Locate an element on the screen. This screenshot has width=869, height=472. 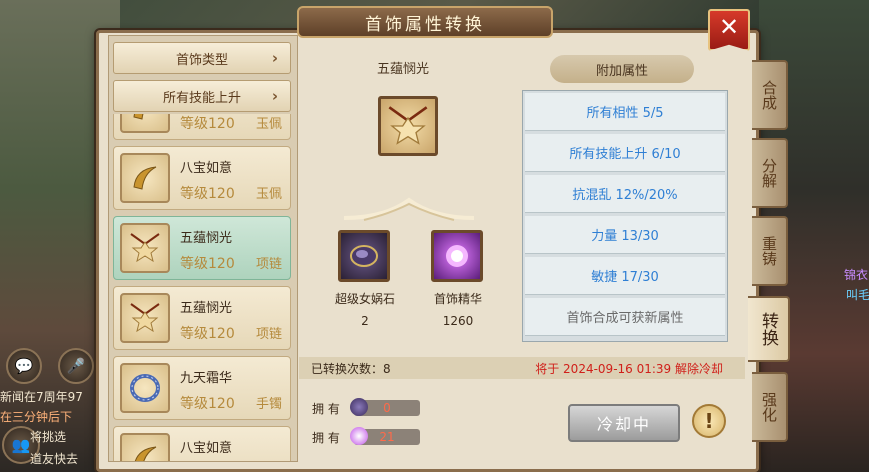
bracelet-icon is located at coordinates (145, 388).